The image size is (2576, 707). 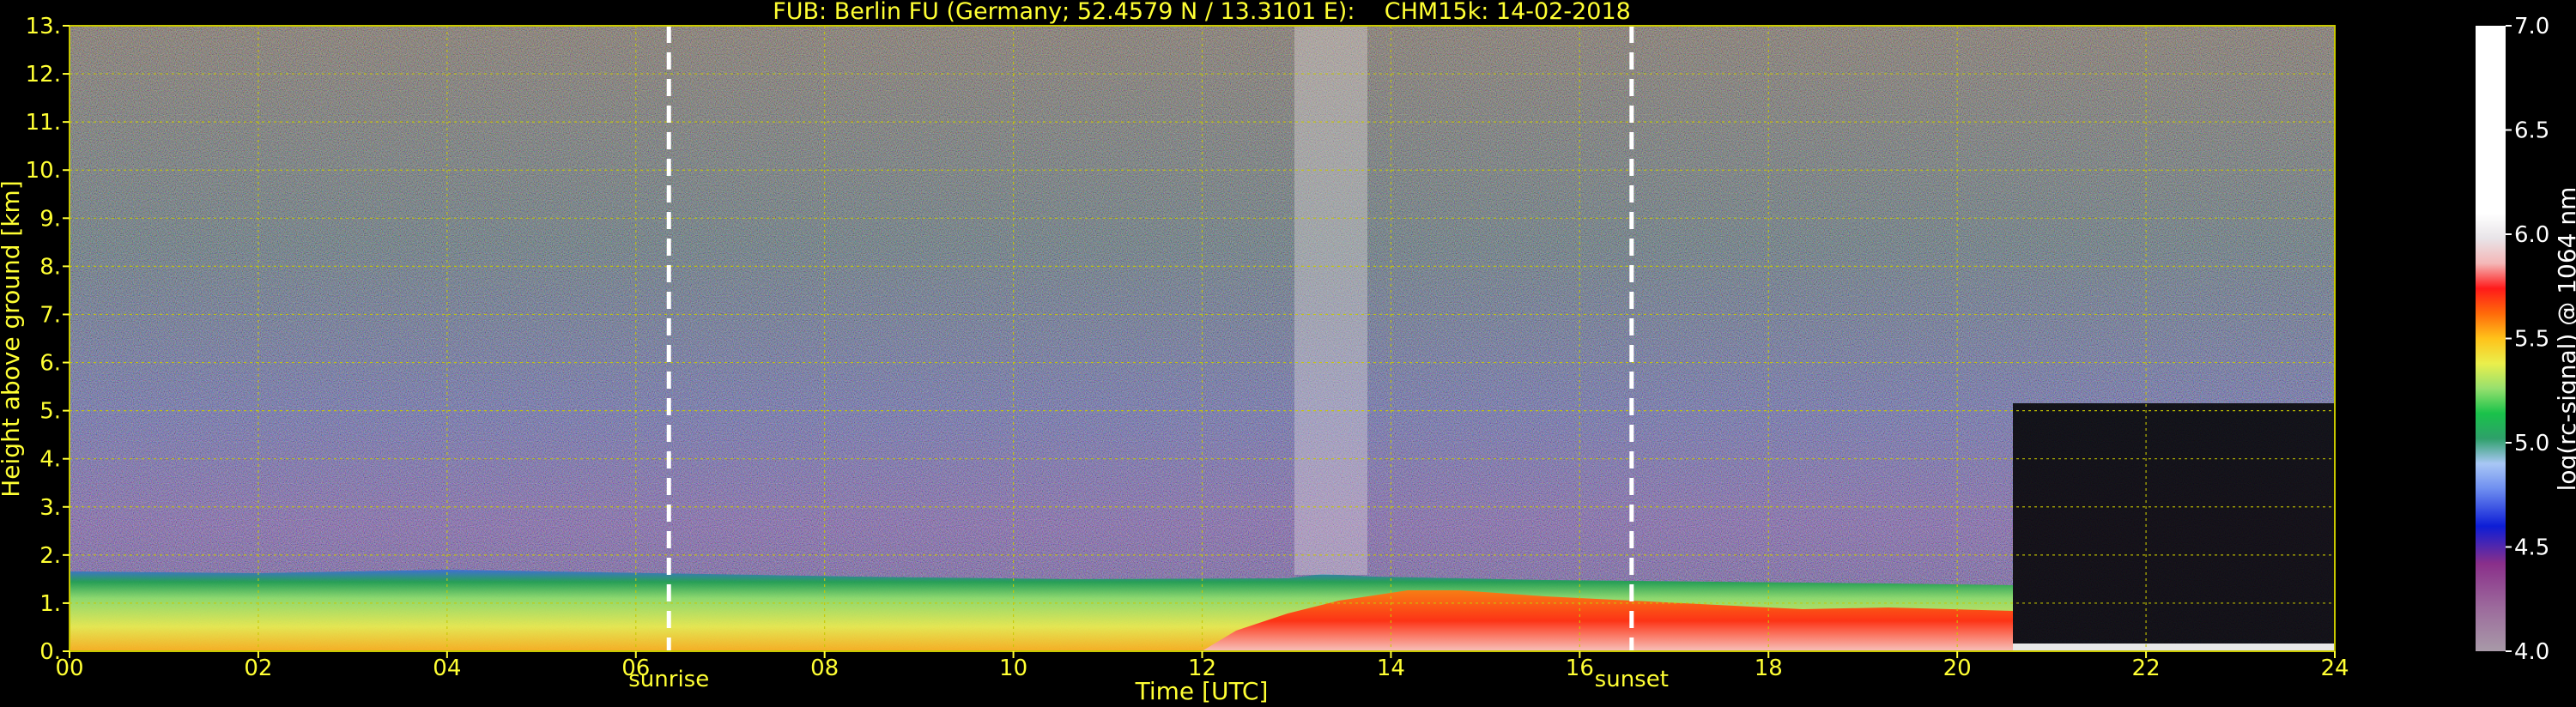 What do you see at coordinates (2174, 527) in the screenshot?
I see `no-data-region` at bounding box center [2174, 527].